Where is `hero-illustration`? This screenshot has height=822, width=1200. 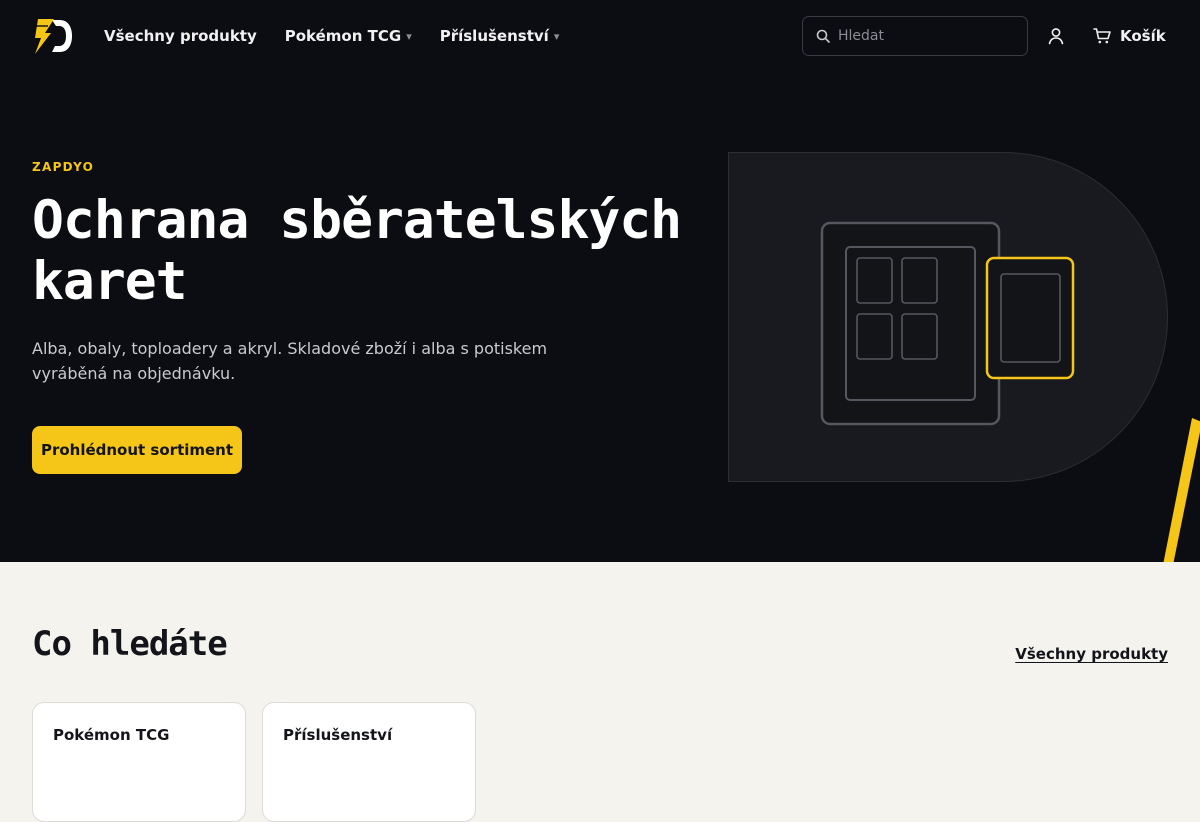
hero-illustration is located at coordinates (948, 317).